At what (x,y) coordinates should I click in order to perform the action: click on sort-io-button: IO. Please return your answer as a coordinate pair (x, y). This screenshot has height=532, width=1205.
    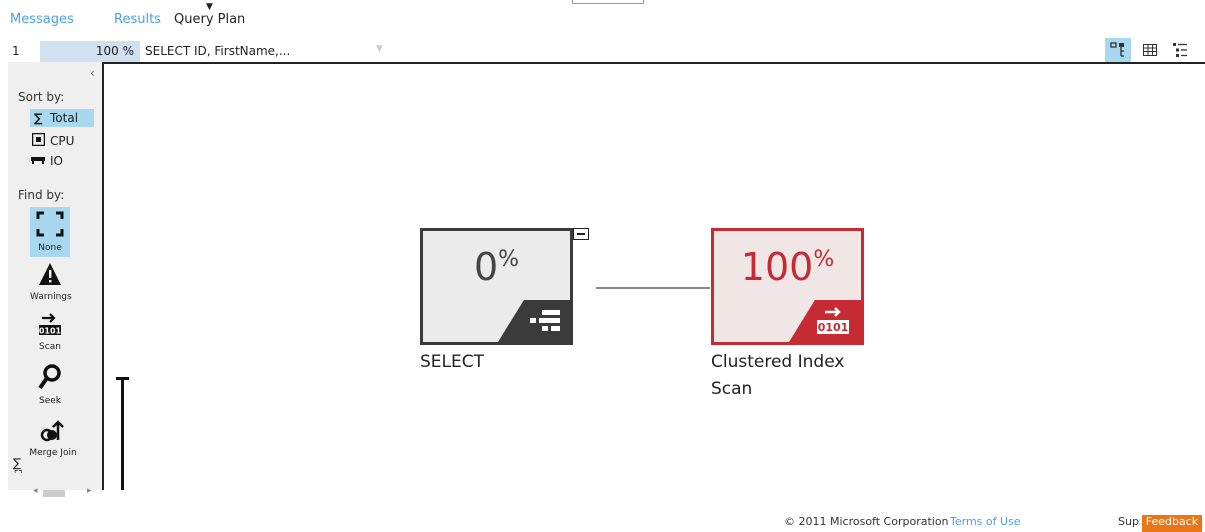
    Looking at the image, I should click on (62, 161).